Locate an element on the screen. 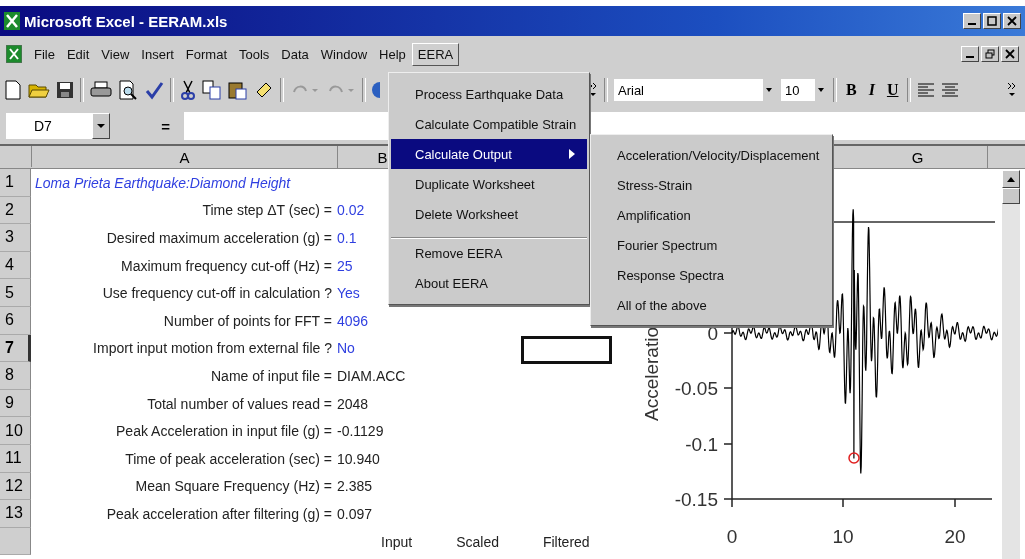 The height and width of the screenshot is (559, 1025). menu-item: Delete Worksheet is located at coordinates (489, 214).